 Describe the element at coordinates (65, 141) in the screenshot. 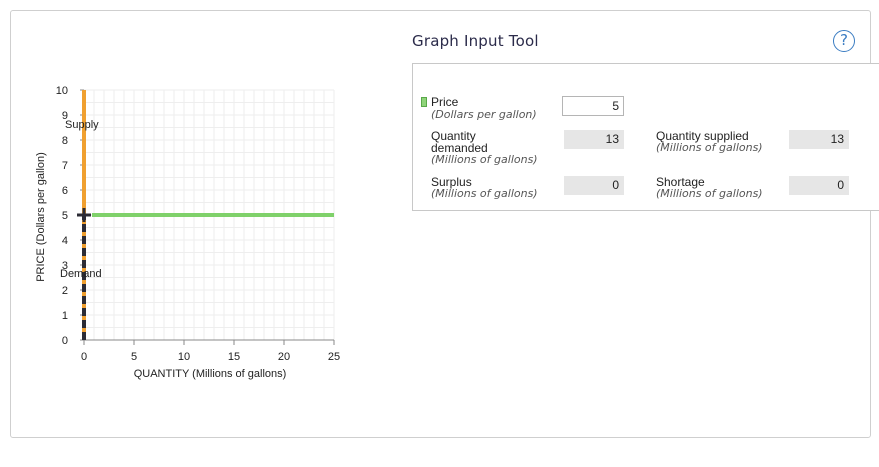

I see `y-tick-label: 8` at that location.